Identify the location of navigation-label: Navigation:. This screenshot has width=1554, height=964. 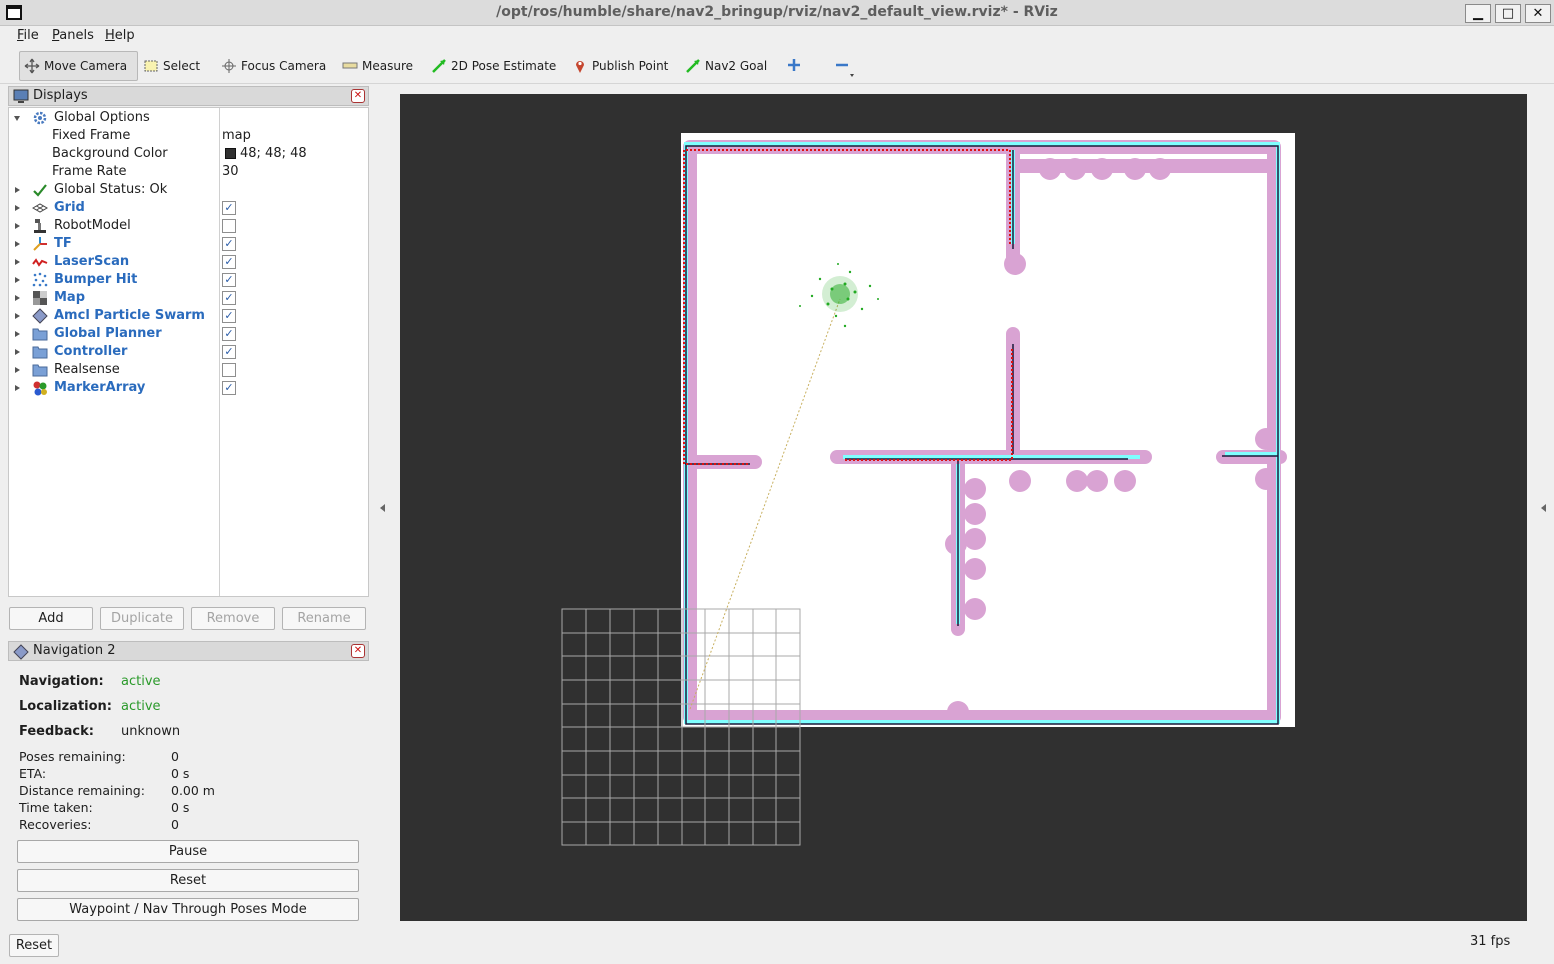
(61, 681).